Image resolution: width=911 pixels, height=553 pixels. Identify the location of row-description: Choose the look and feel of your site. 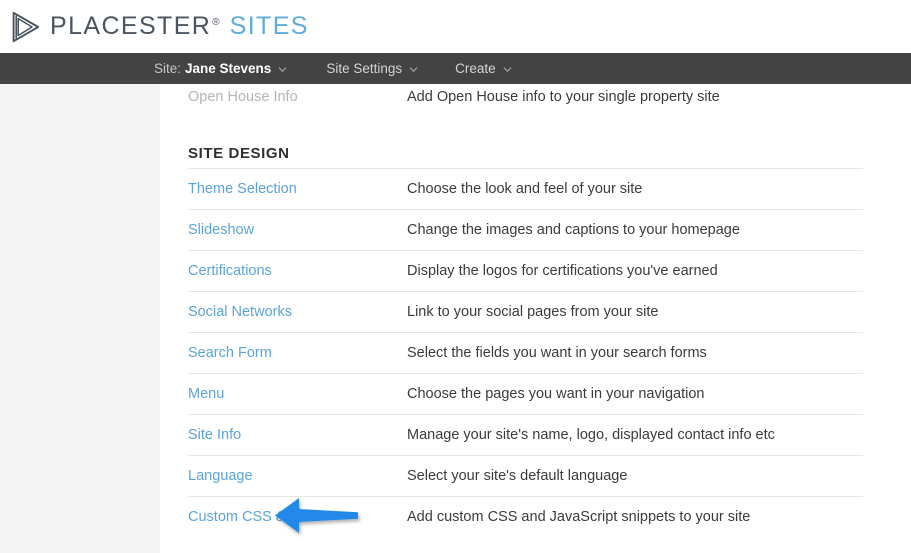
(525, 188).